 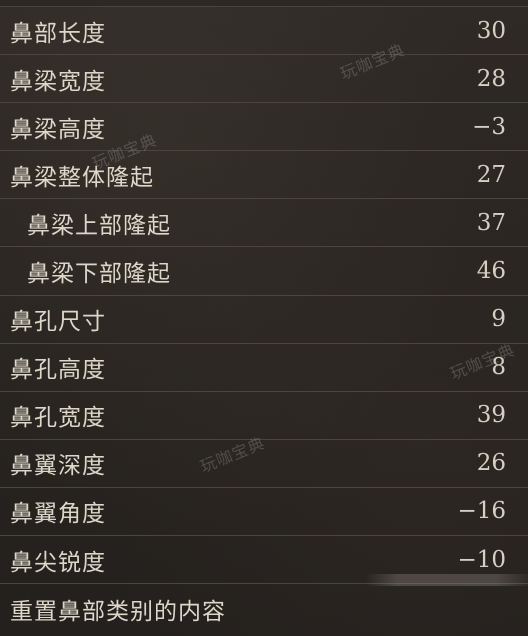 What do you see at coordinates (58, 418) in the screenshot?
I see `setting-label: 鼻孔宽度` at bounding box center [58, 418].